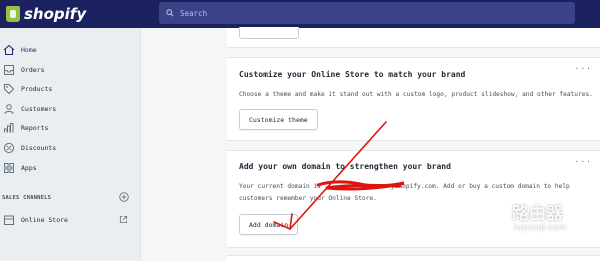 The width and height of the screenshot is (600, 261). I want to click on top-bar: shopify Search, so click(300, 14).